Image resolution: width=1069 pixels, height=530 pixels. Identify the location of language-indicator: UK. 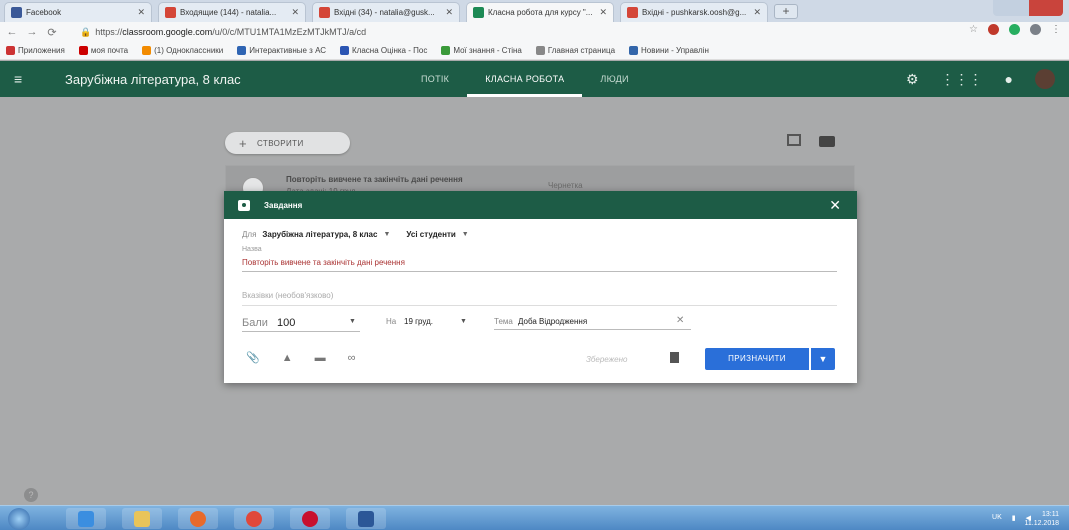
(997, 518).